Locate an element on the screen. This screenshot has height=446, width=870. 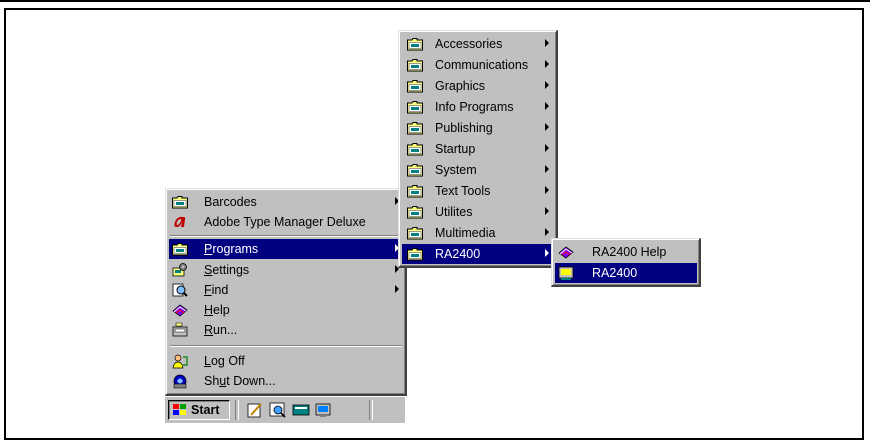
menu-item-publishing: Publishing is located at coordinates (478, 128).